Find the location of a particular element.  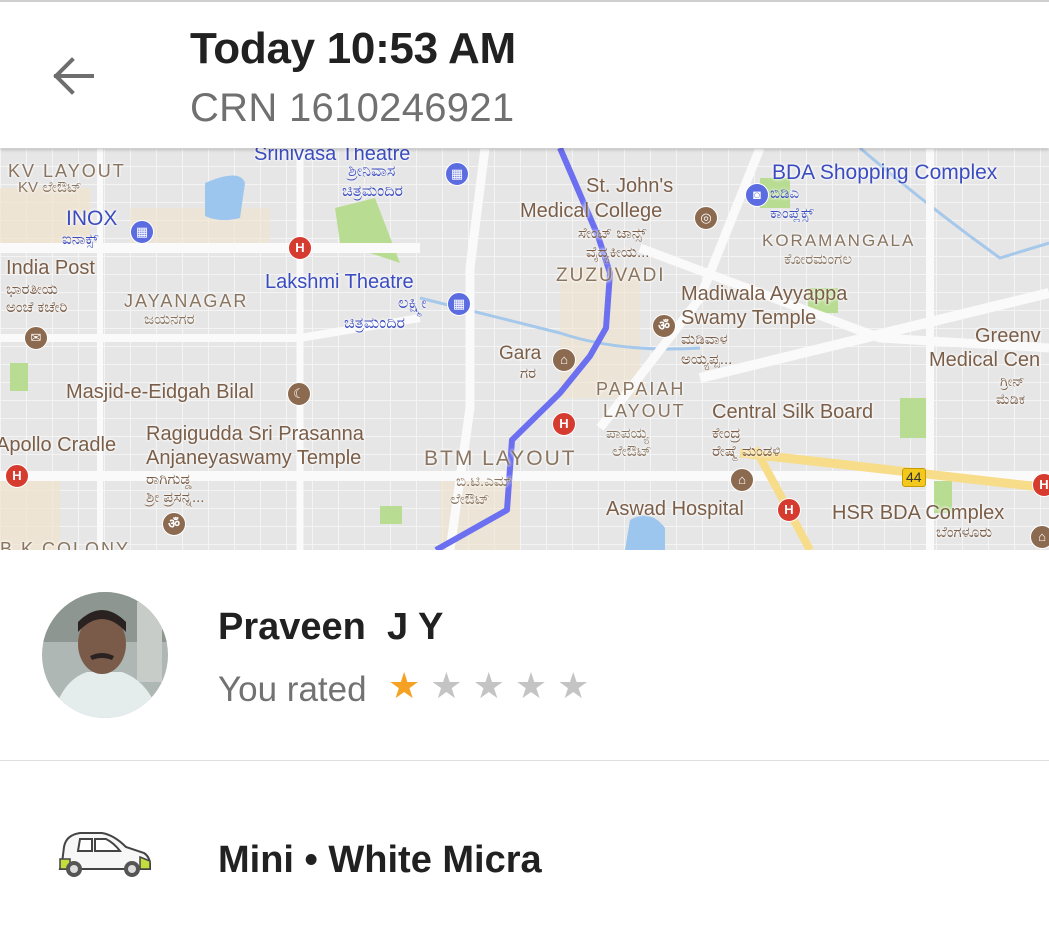

car-icon is located at coordinates (105, 856).